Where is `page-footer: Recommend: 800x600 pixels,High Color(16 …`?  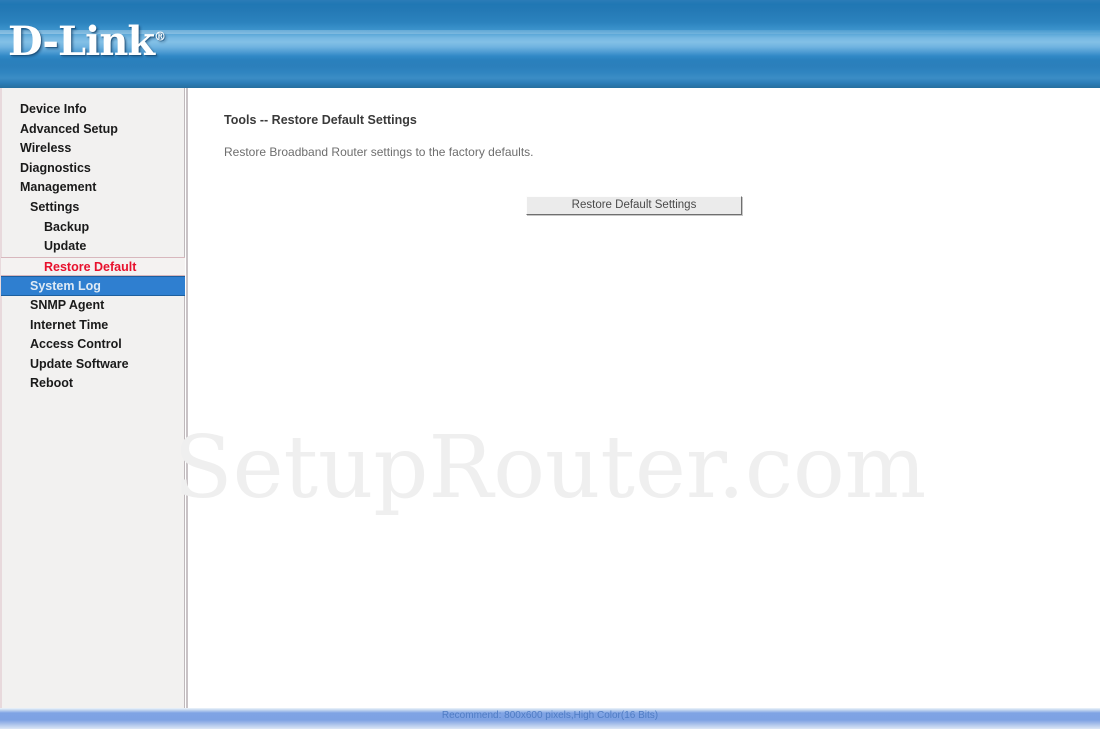
page-footer: Recommend: 800x600 pixels,High Color(16 … is located at coordinates (550, 718).